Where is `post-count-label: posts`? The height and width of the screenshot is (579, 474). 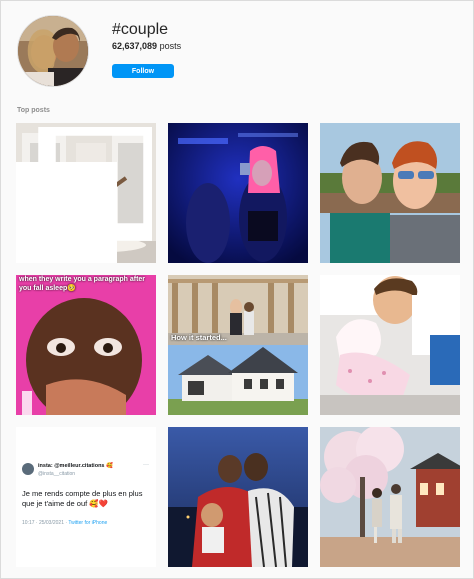
post-count-label: posts is located at coordinates (170, 46).